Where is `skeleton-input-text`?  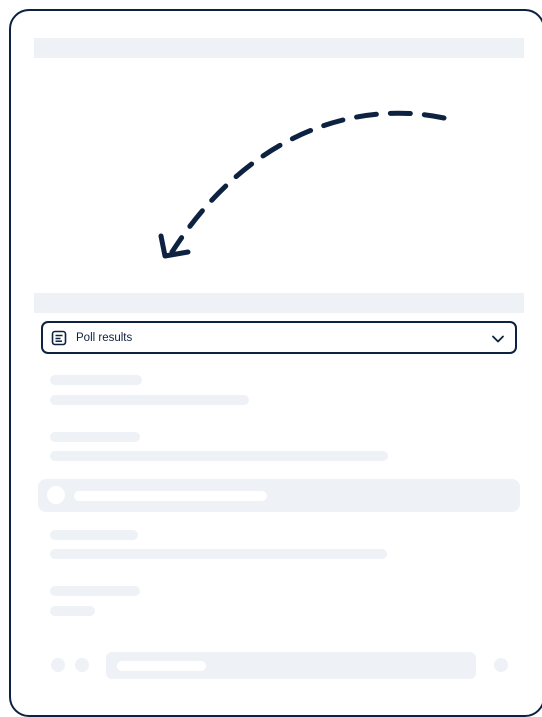 skeleton-input-text is located at coordinates (161, 666).